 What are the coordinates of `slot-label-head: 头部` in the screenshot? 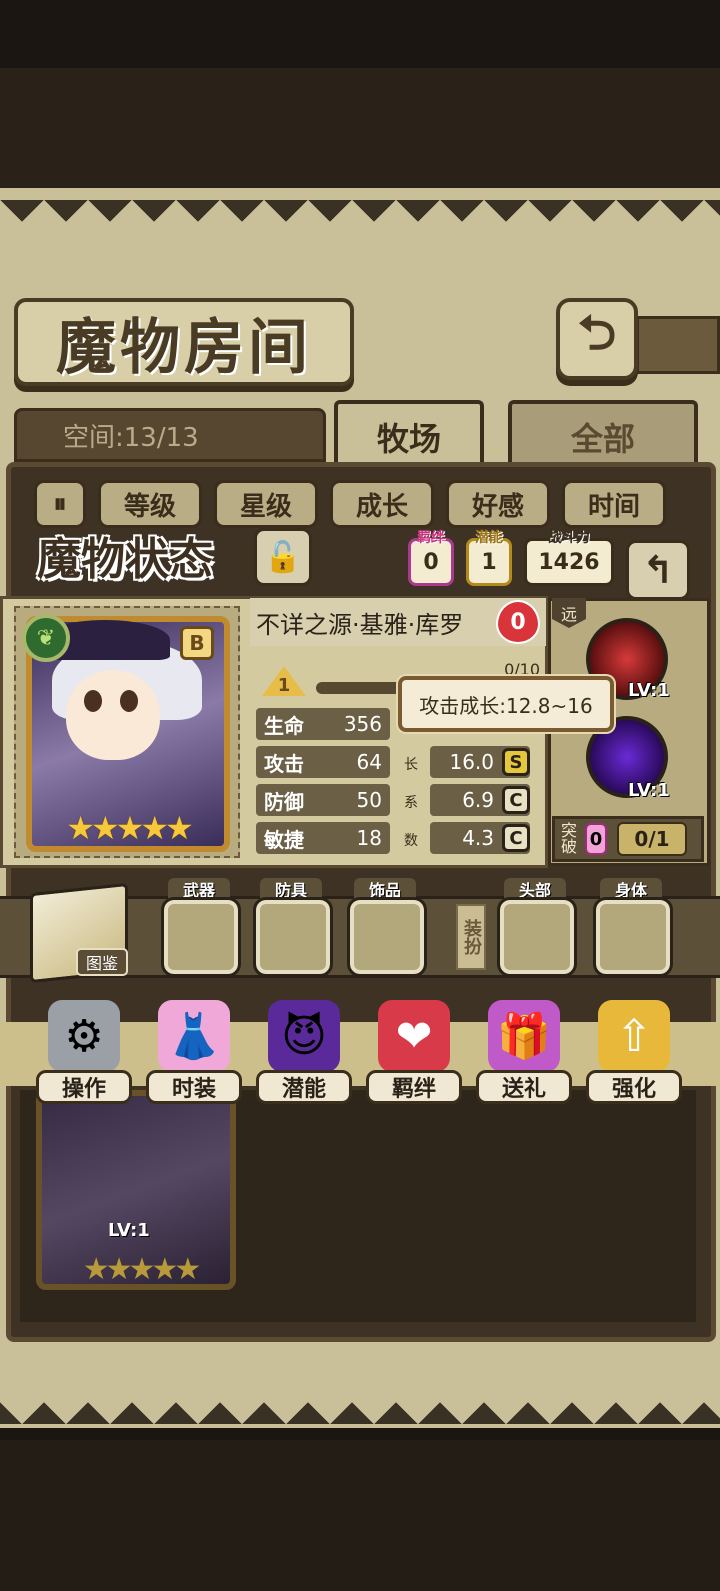 It's located at (535, 889).